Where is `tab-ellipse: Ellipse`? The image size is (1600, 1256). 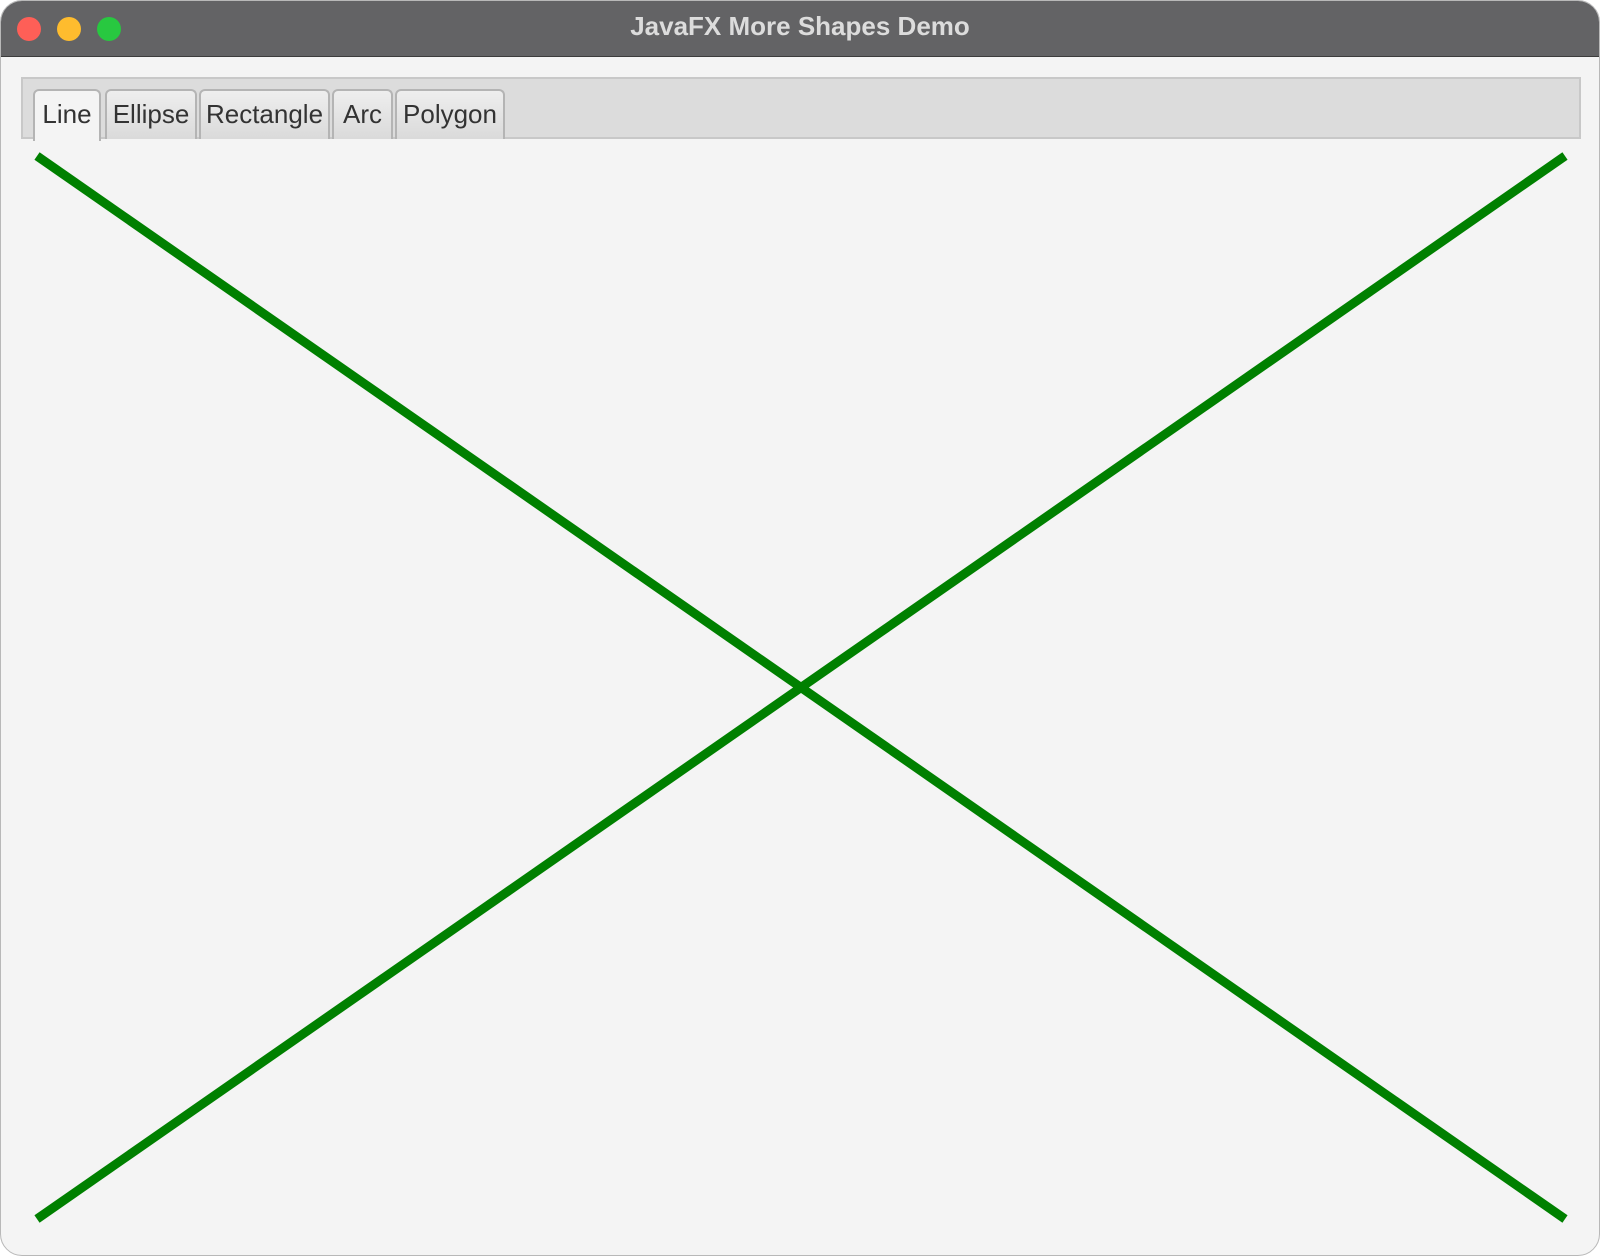
tab-ellipse: Ellipse is located at coordinates (151, 114).